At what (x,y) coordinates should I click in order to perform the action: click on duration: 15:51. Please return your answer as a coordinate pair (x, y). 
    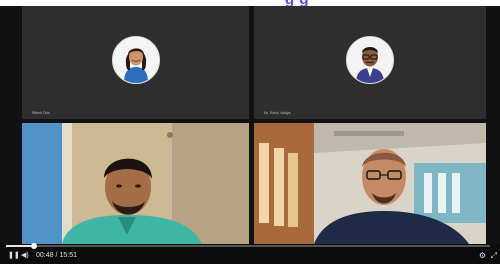
    Looking at the image, I should click on (68, 255).